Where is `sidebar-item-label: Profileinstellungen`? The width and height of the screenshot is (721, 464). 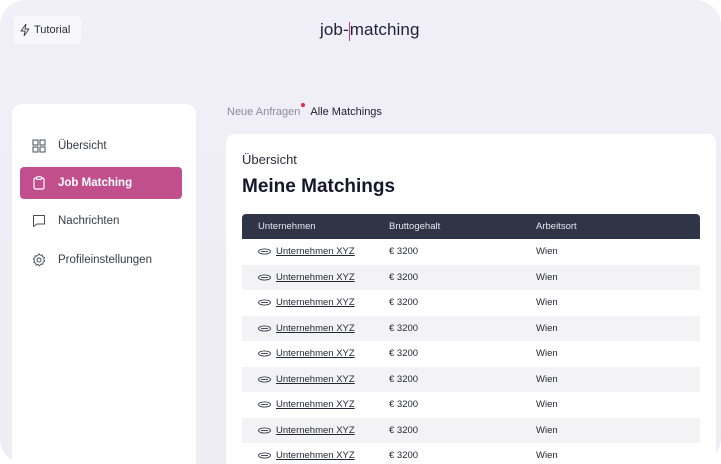
sidebar-item-label: Profileinstellungen is located at coordinates (105, 260).